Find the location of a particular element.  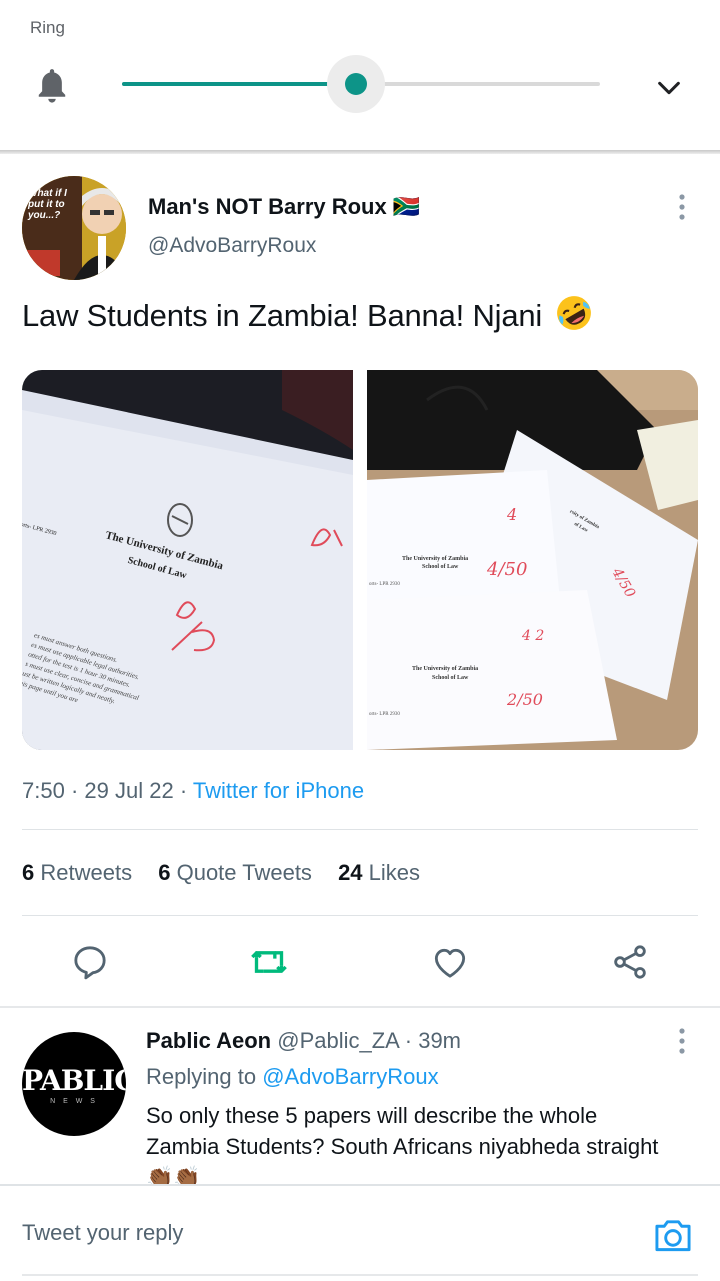

paper-mark: 4 2 is located at coordinates (532, 636).